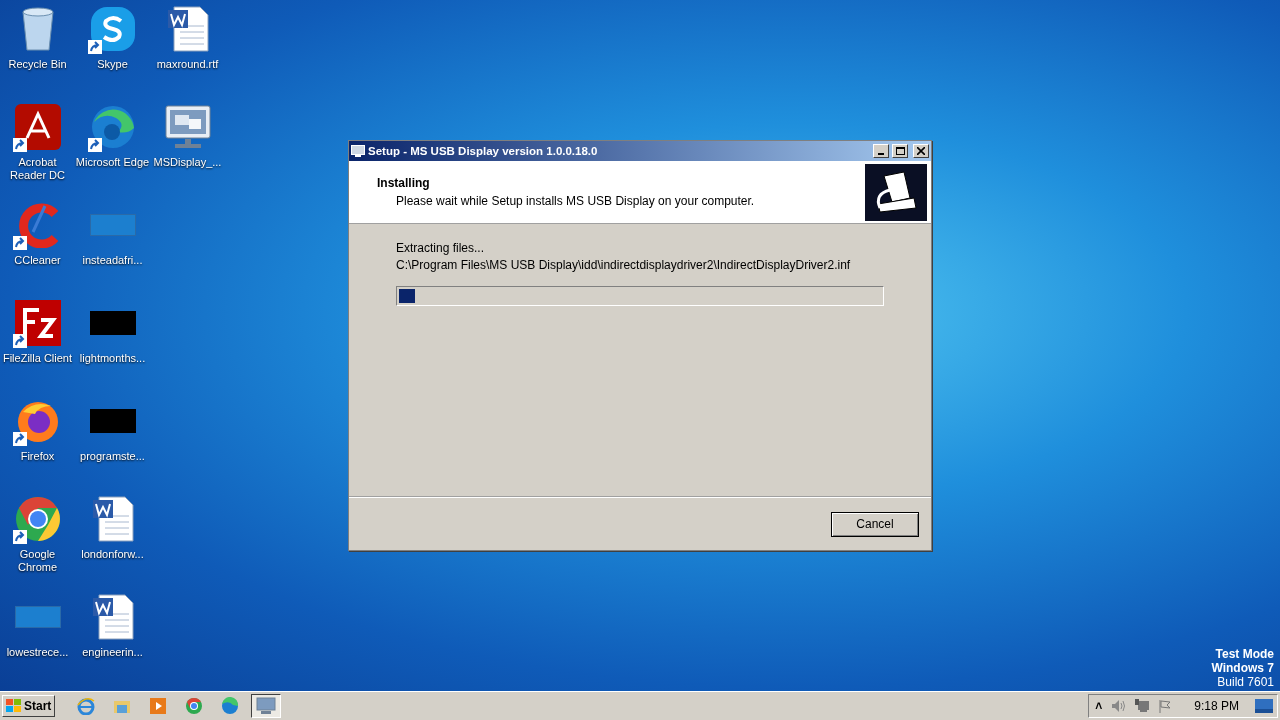 This screenshot has width=1280, height=720. Describe the element at coordinates (1264, 706) in the screenshot. I see `show-desktop-icon` at that location.